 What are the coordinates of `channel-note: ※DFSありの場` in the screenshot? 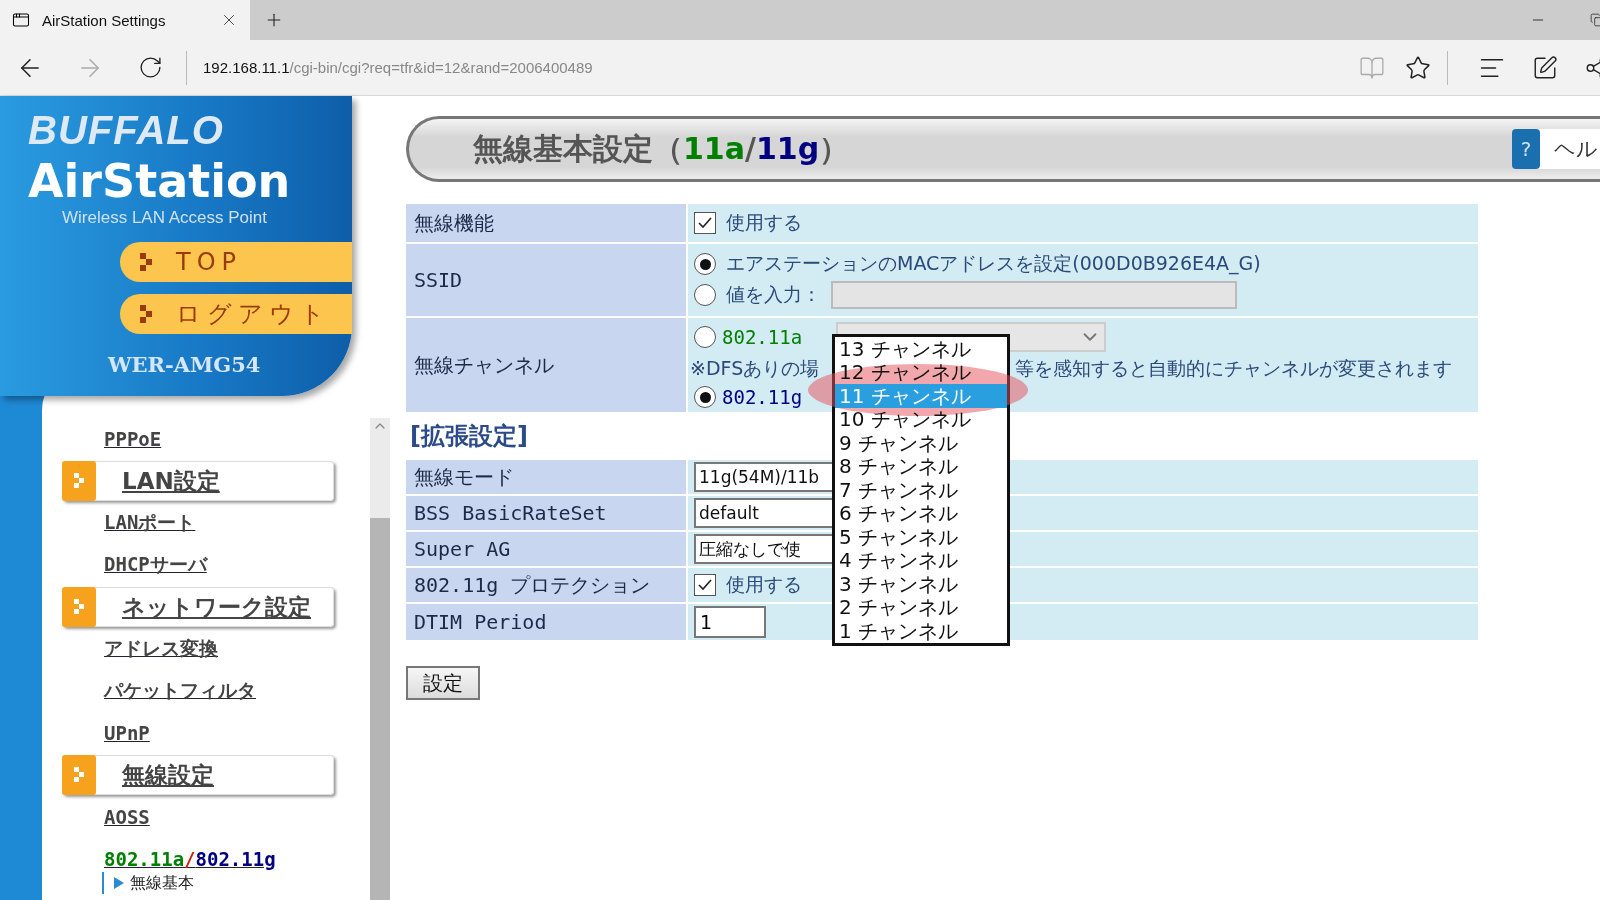 It's located at (755, 368).